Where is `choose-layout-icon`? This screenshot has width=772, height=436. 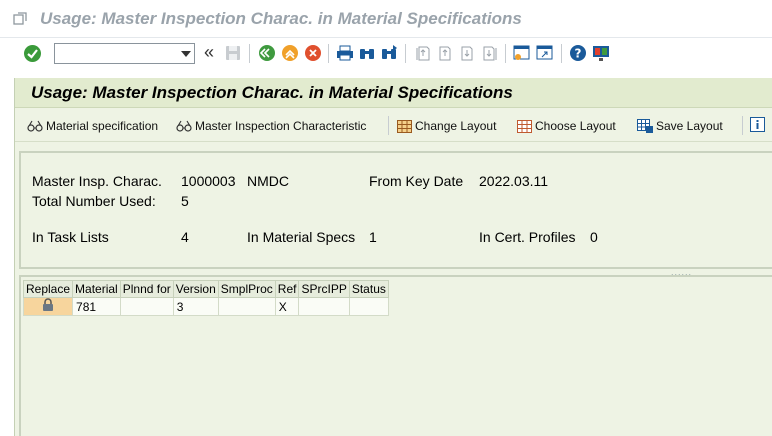 choose-layout-icon is located at coordinates (524, 126).